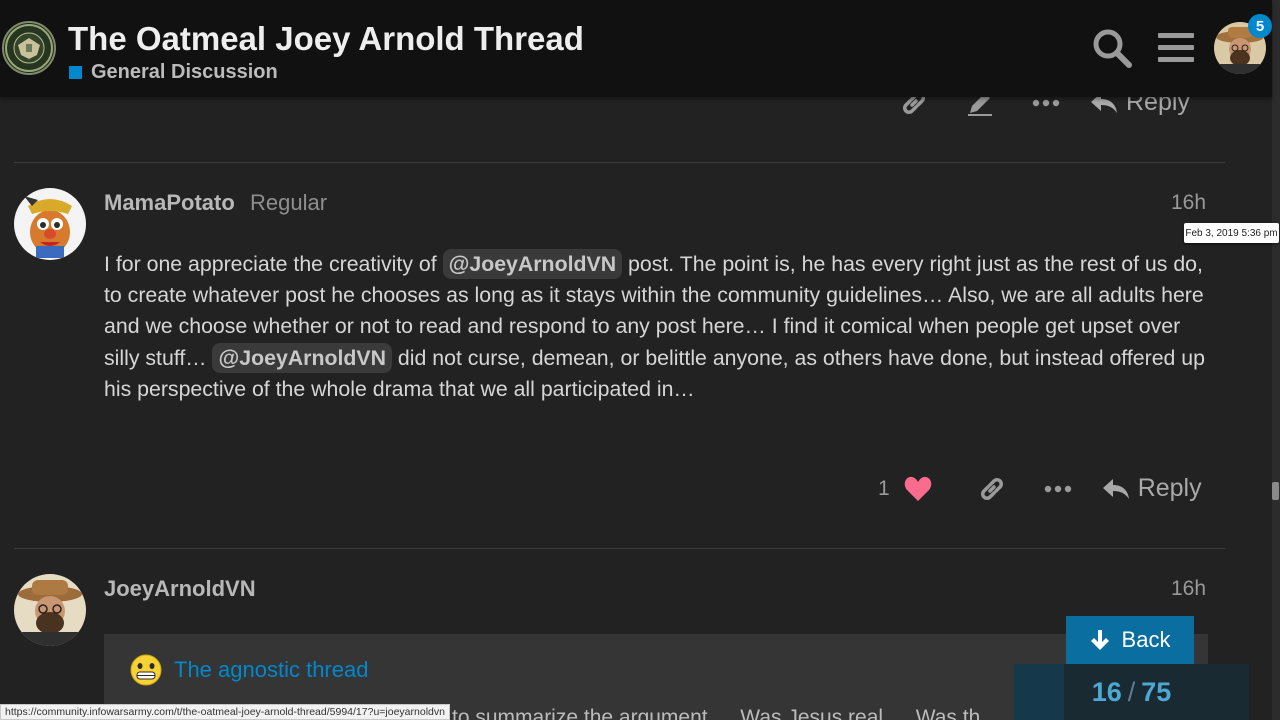  Describe the element at coordinates (1231, 233) in the screenshot. I see `date-tooltip: Feb 3, 2019 5:36 pm` at that location.